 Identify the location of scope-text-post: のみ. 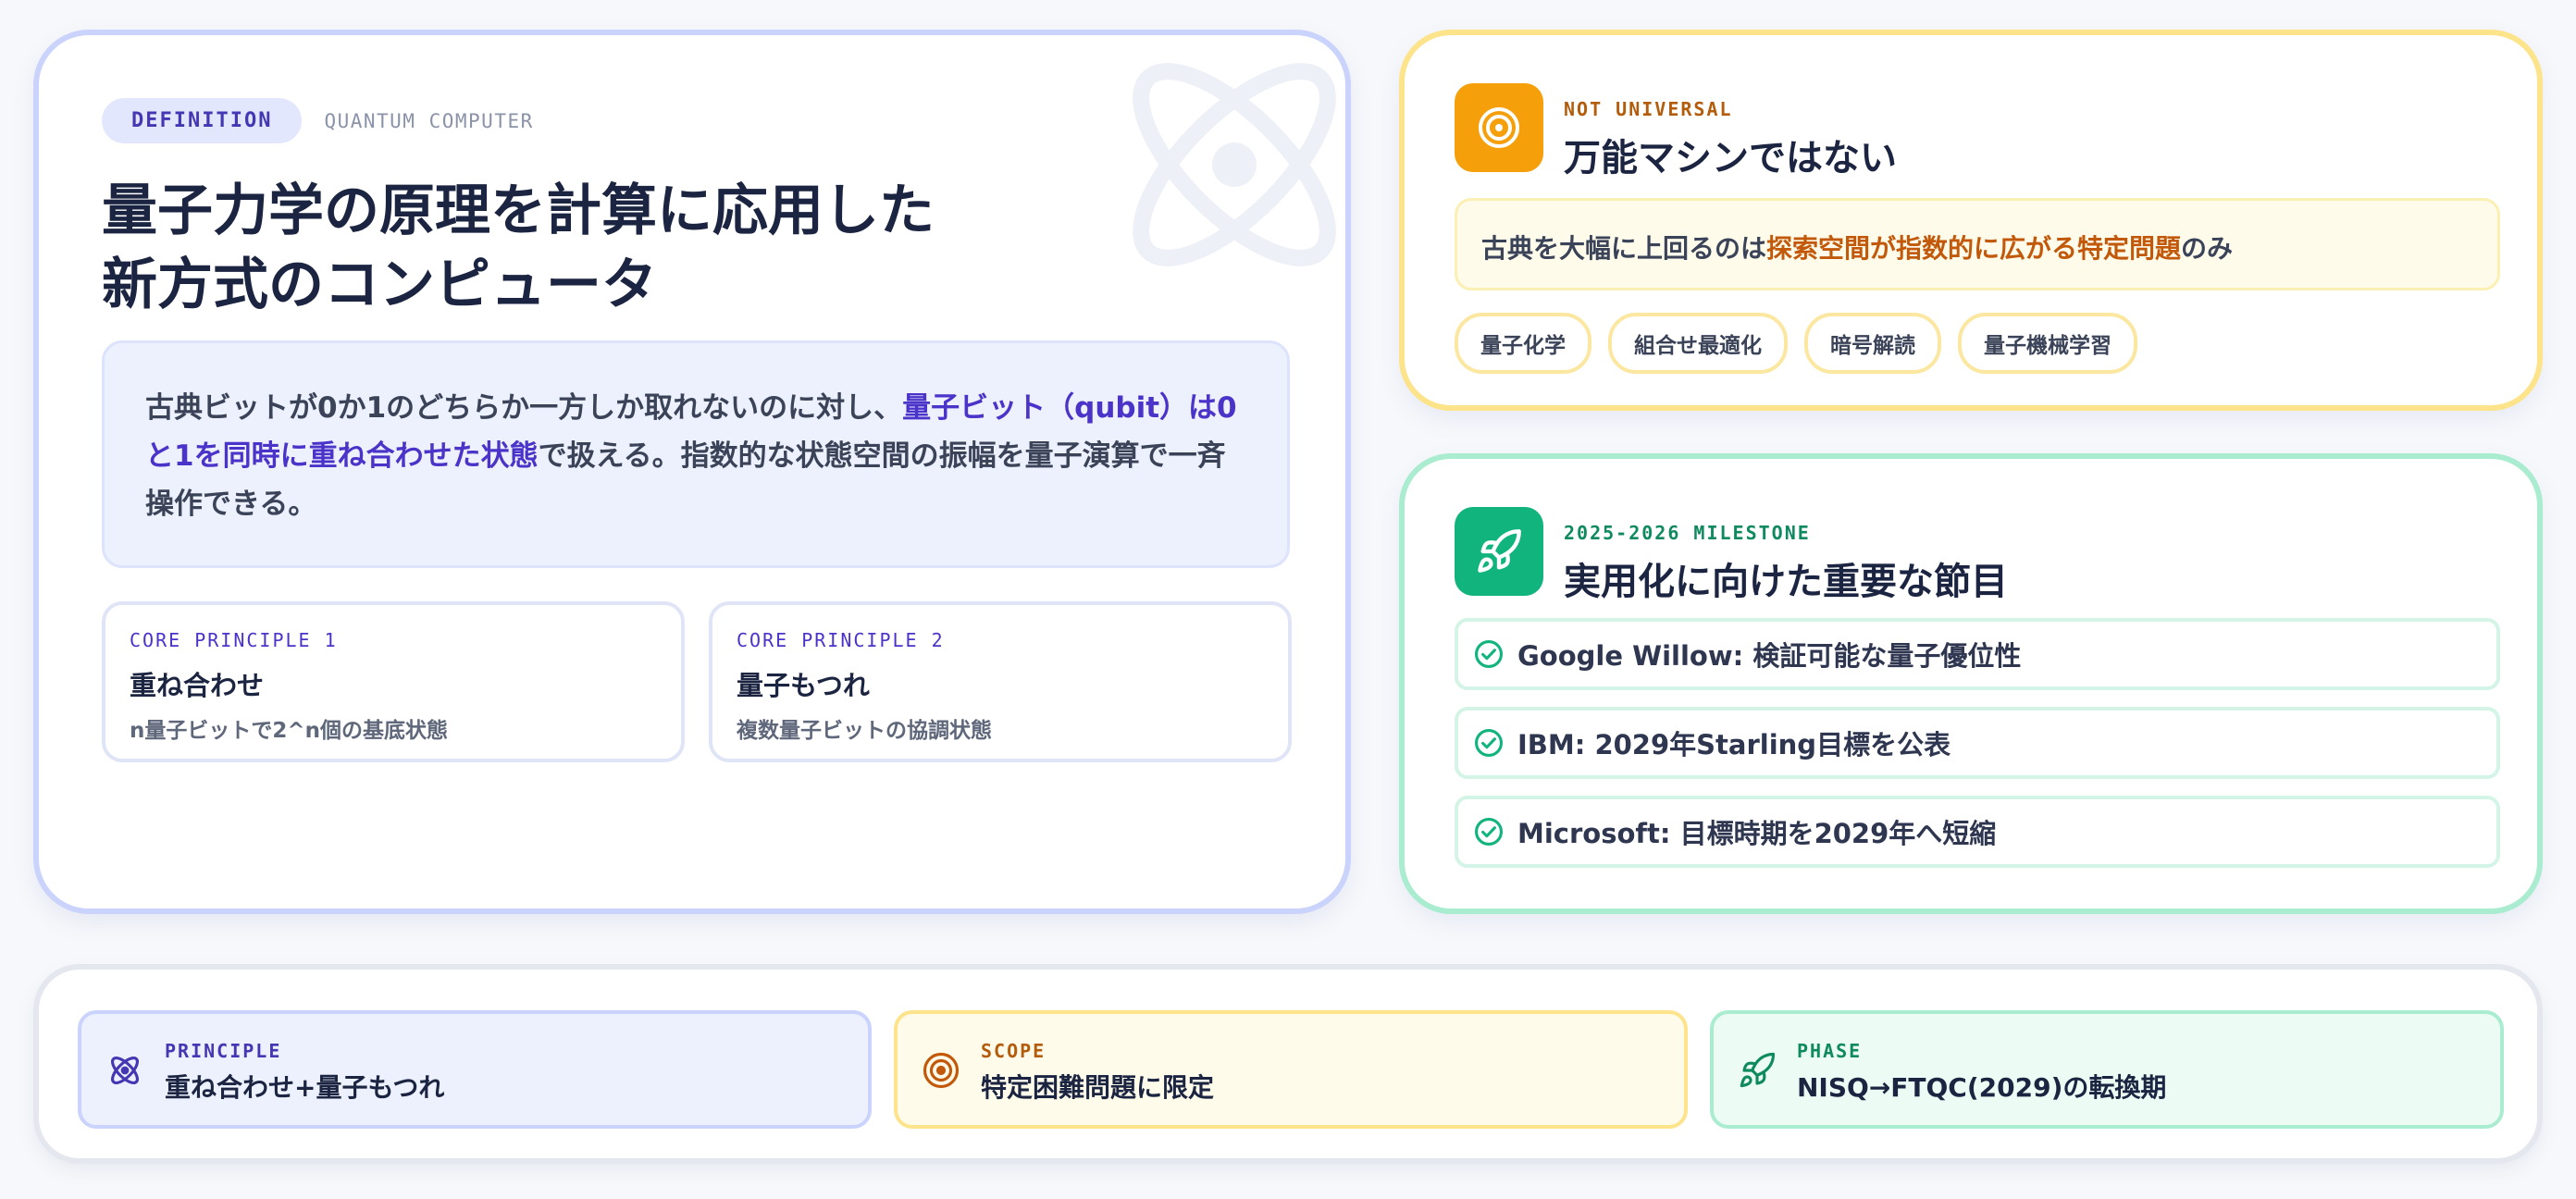
(2207, 248).